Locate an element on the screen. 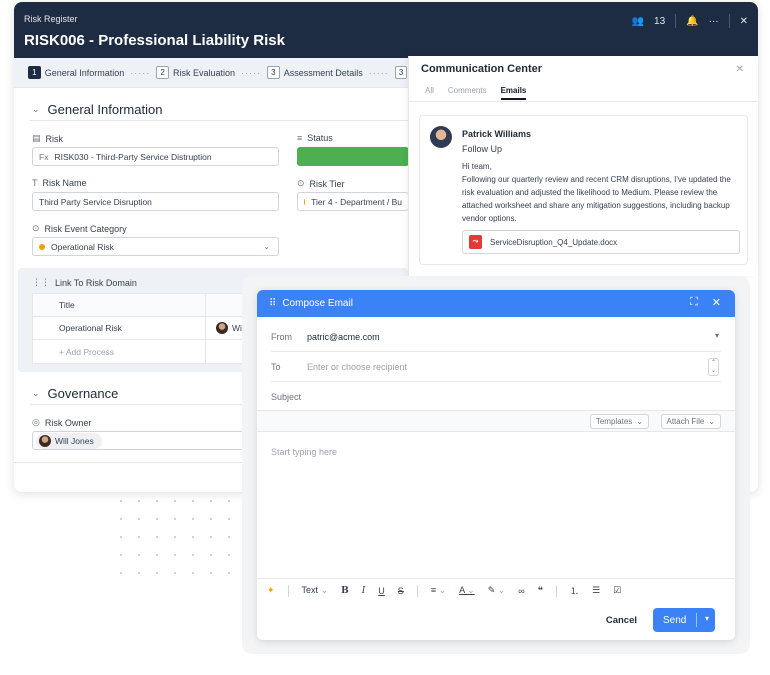 This screenshot has width=770, height=675. step-number: 2 is located at coordinates (162, 72).